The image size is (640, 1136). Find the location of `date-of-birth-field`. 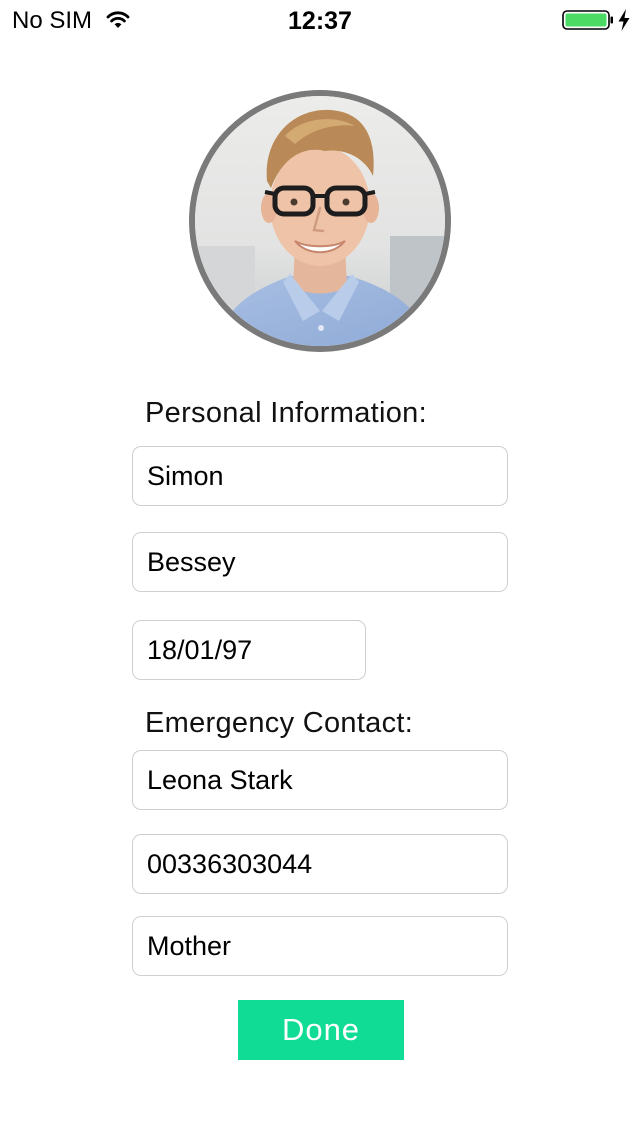

date-of-birth-field is located at coordinates (249, 650).